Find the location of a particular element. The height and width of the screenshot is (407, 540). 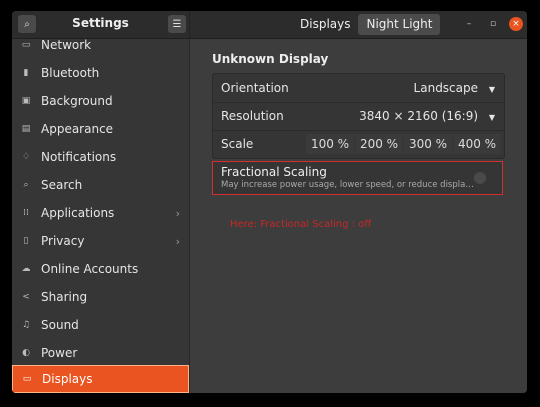

minimize-icon: – is located at coordinates (469, 24).